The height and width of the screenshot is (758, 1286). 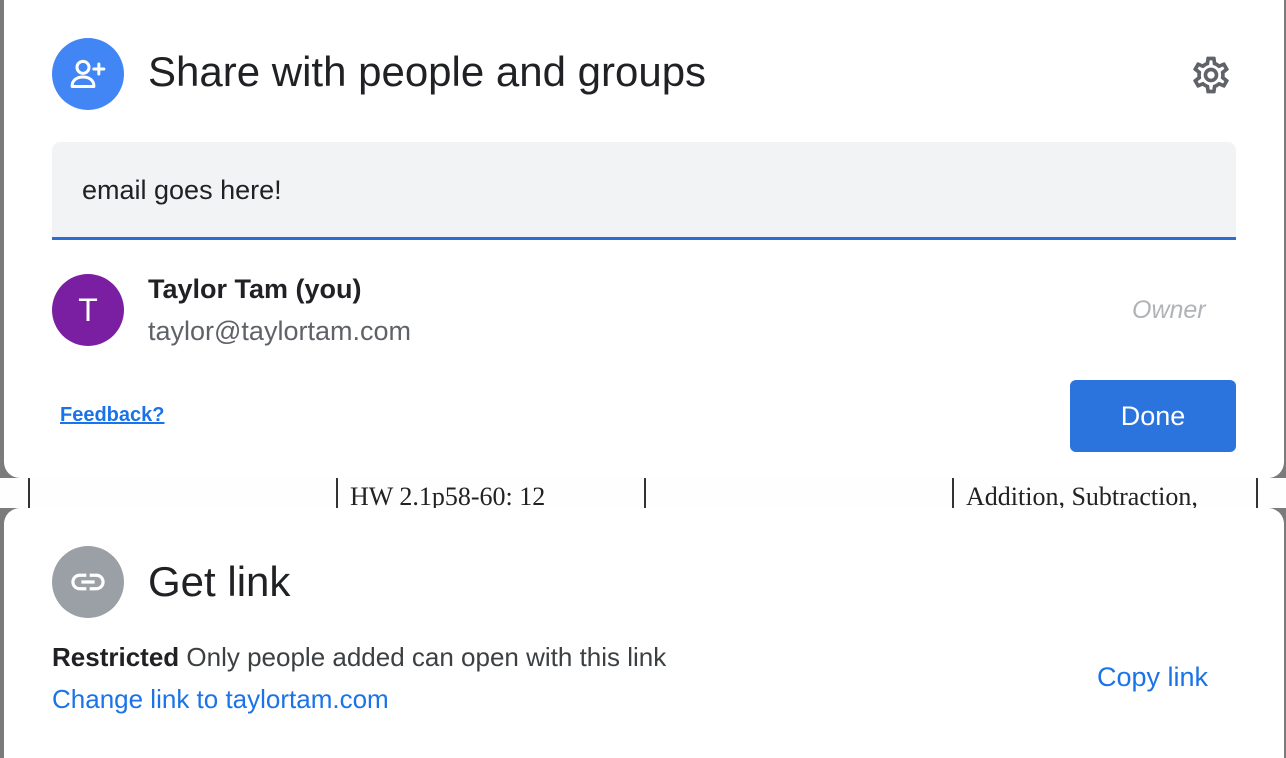 What do you see at coordinates (1153, 416) in the screenshot?
I see `done-button: Done` at bounding box center [1153, 416].